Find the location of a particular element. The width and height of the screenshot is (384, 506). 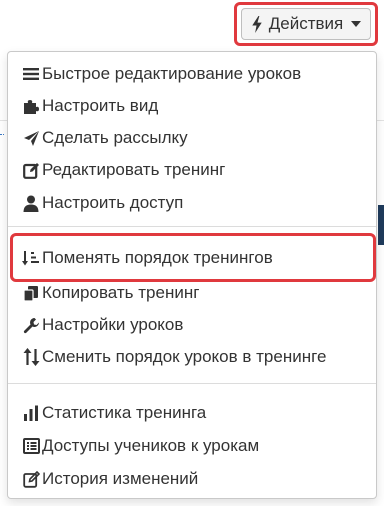

puzzle-icon is located at coordinates (31, 106).